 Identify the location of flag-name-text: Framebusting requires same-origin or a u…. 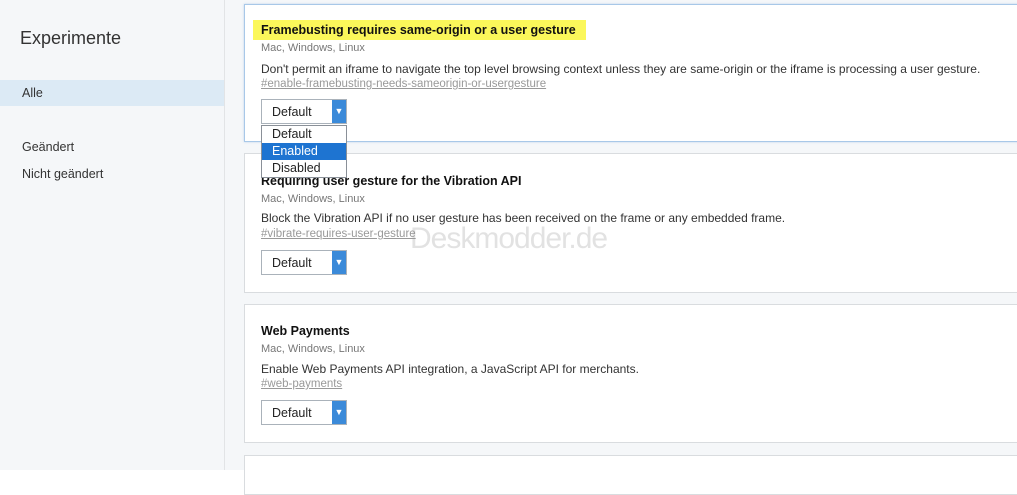
(419, 30).